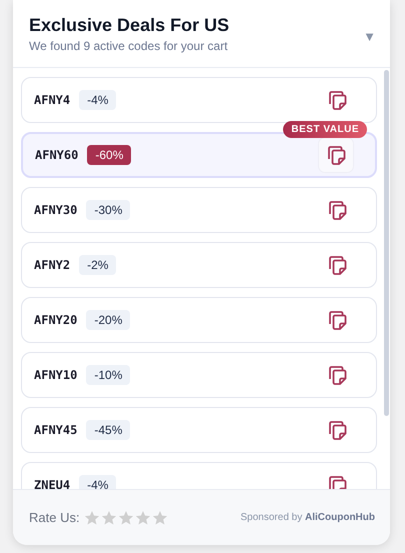  Describe the element at coordinates (307, 517) in the screenshot. I see `sponsor-text: Sponsored by AliCouponHub` at that location.